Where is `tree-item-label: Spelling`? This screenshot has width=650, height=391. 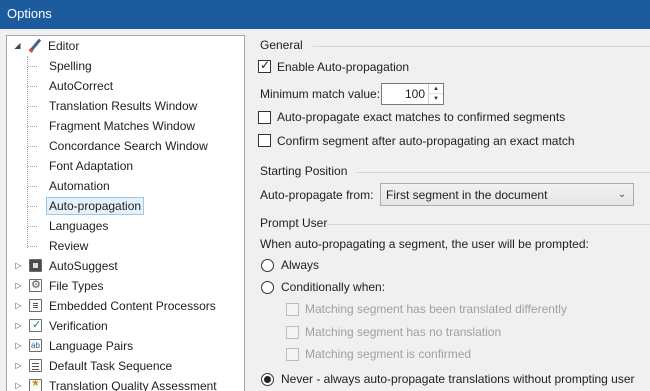
tree-item-label: Spelling is located at coordinates (70, 66).